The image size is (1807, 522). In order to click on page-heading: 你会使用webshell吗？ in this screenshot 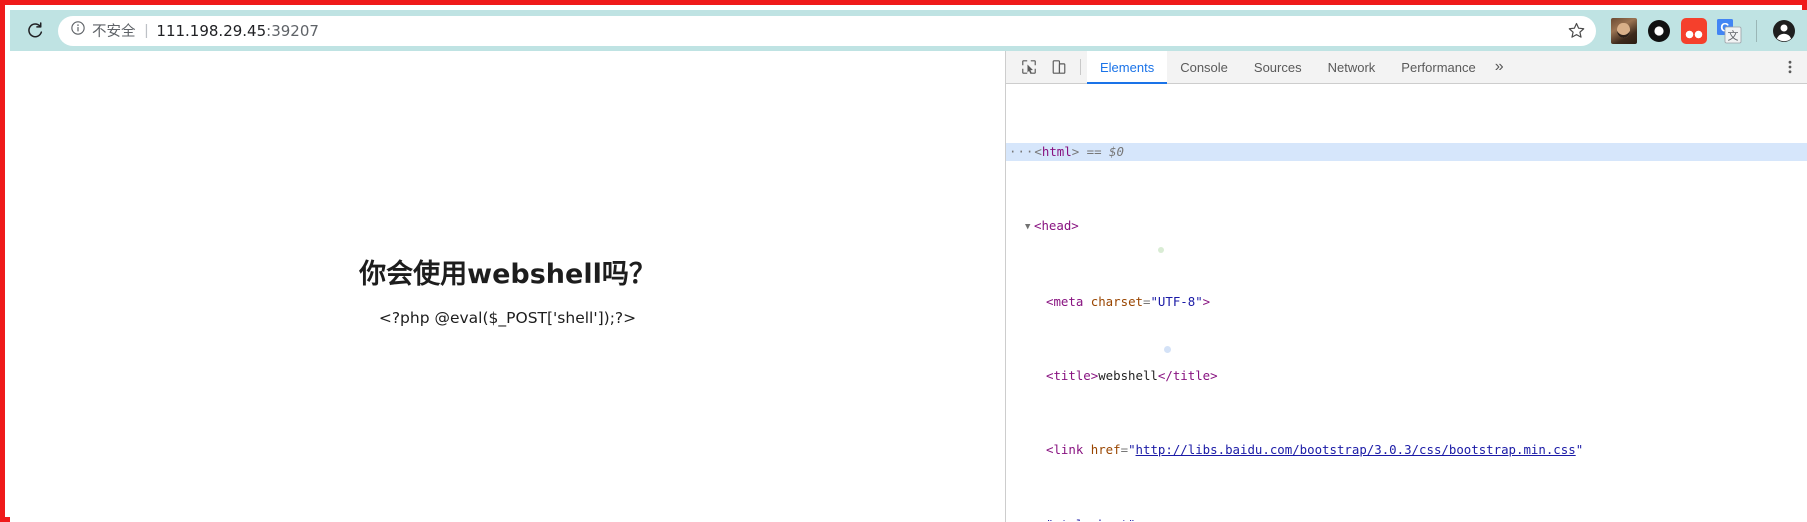, I will do `click(507, 274)`.